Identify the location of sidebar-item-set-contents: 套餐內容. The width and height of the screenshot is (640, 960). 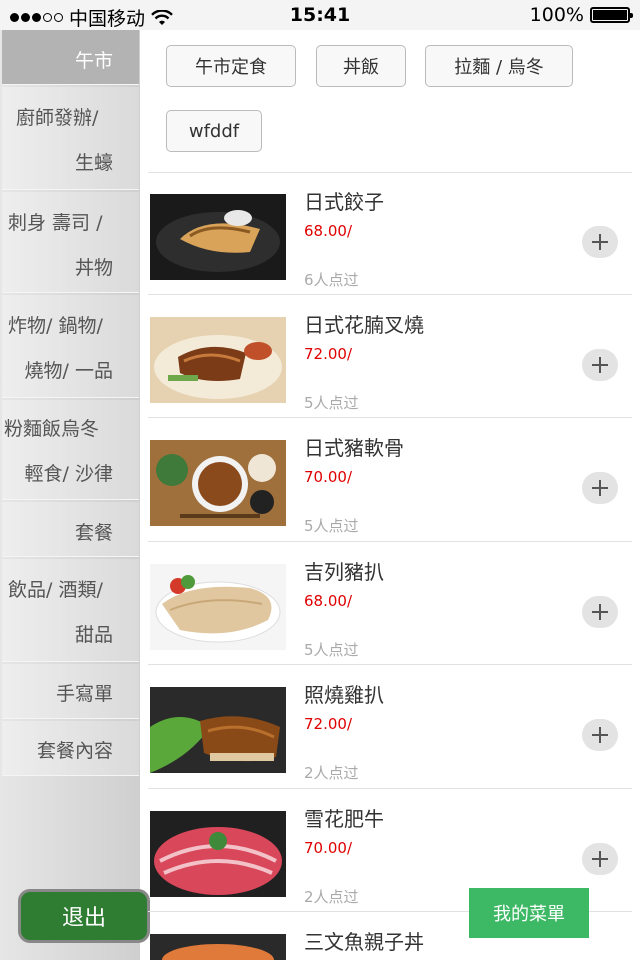
(70, 748).